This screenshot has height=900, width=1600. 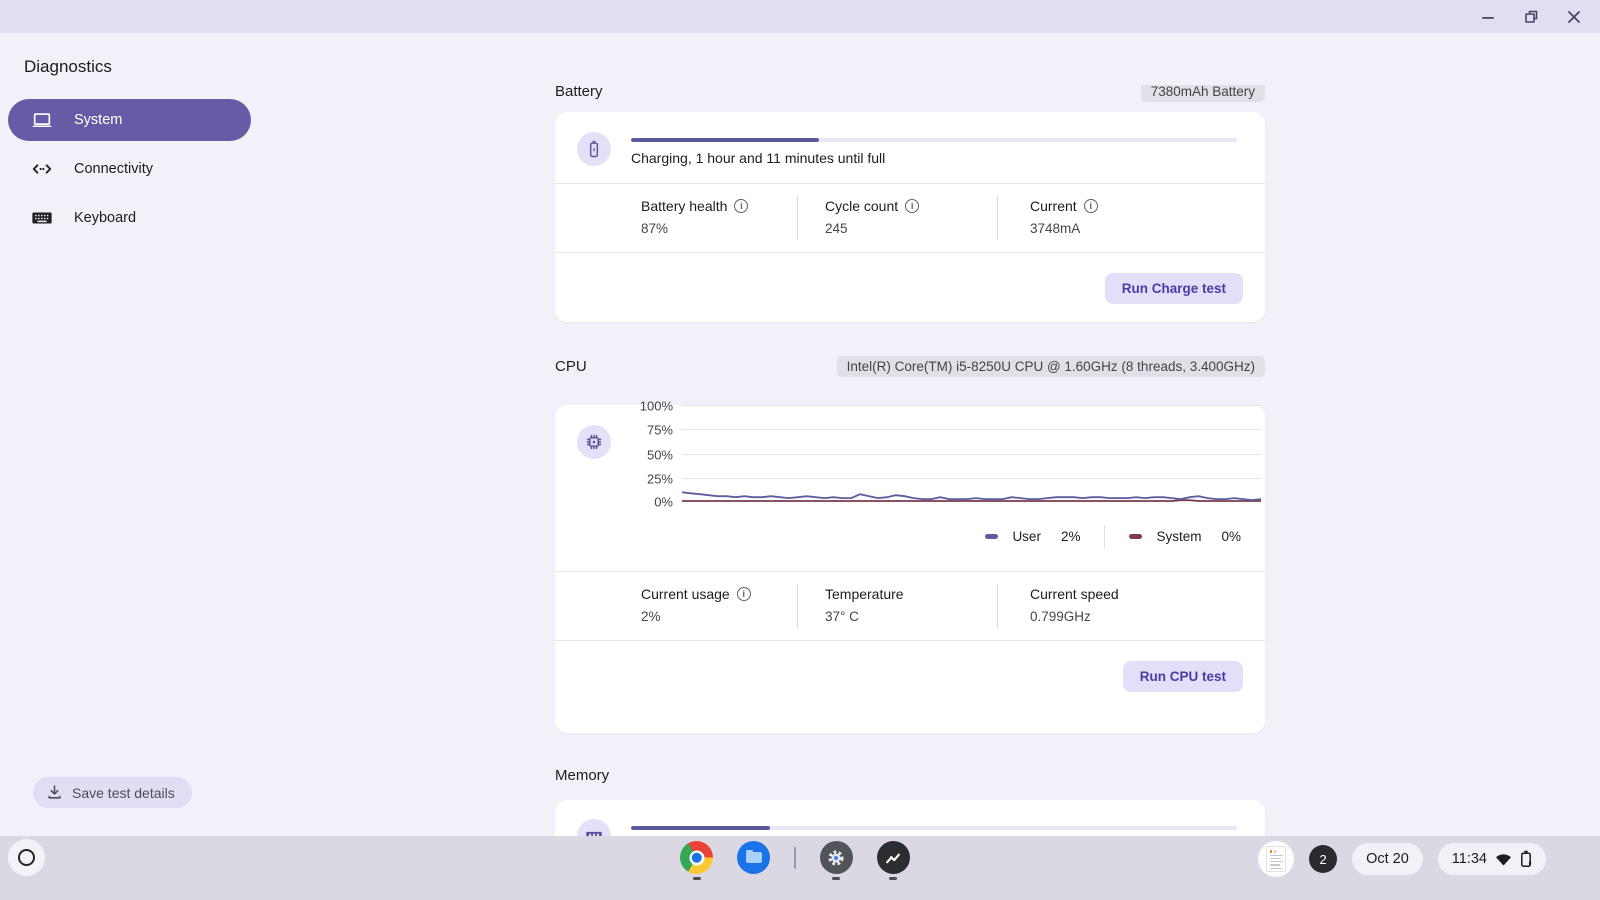 What do you see at coordinates (971, 453) in the screenshot?
I see `cpu-chart-lines` at bounding box center [971, 453].